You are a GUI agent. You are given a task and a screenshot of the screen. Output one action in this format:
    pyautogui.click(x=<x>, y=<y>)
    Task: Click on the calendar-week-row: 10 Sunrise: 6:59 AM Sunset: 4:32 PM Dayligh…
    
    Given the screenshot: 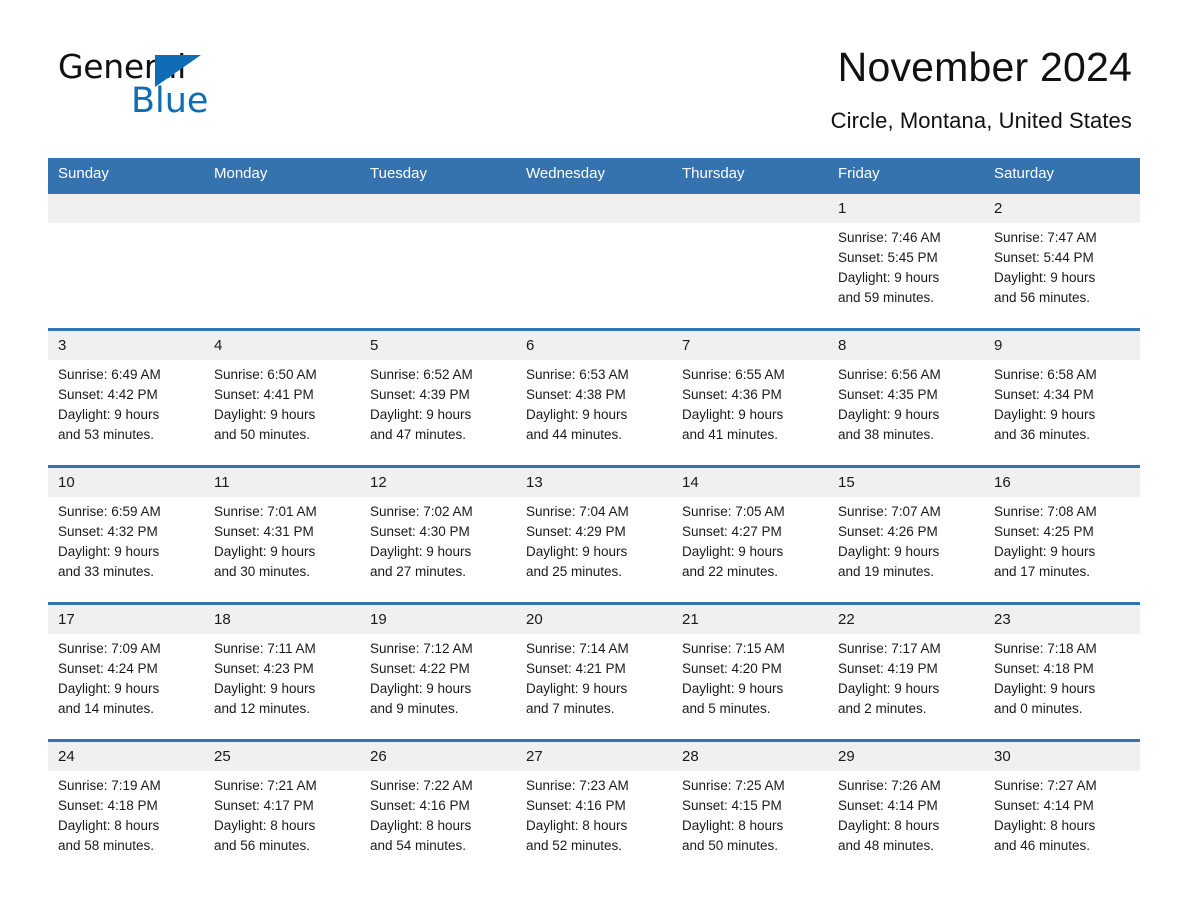 What is the action you would take?
    pyautogui.click(x=594, y=534)
    